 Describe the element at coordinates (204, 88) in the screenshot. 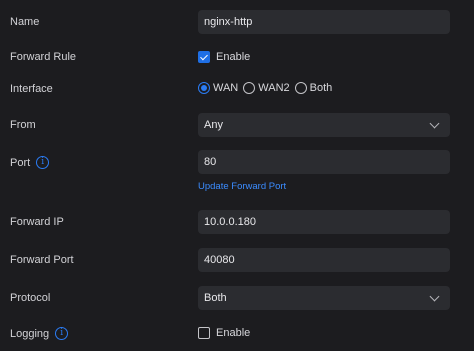

I see `radio-selected-icon` at that location.